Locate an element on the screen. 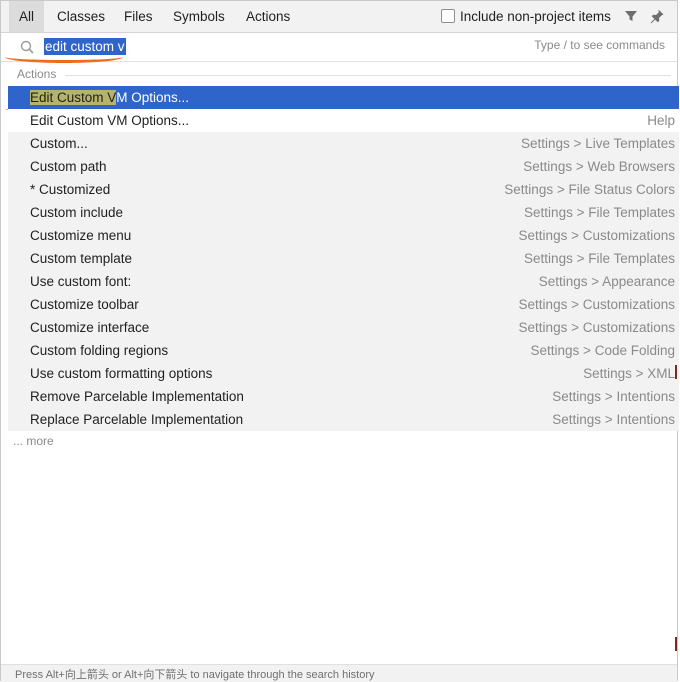  match-highlight: Edit Custom V is located at coordinates (73, 97).